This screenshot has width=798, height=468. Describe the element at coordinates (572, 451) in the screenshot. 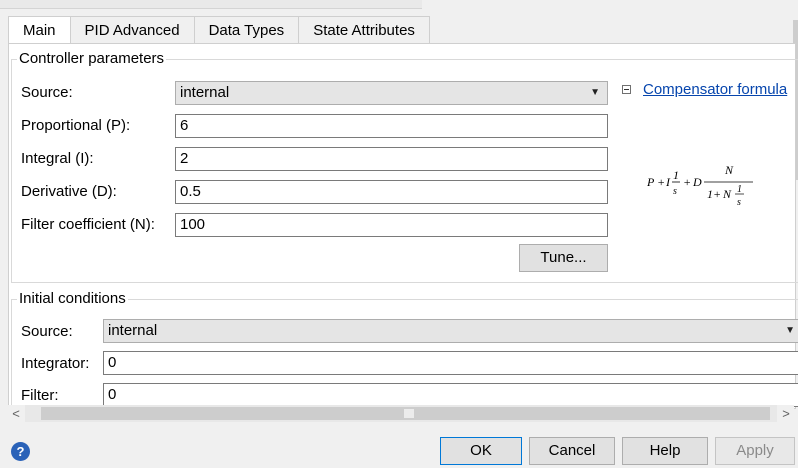

I see `cancel-button: Cancel` at that location.